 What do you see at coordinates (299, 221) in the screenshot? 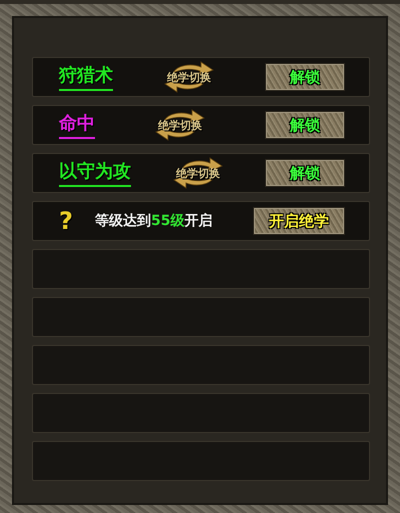
I see `open-skill-button: 开启绝学` at bounding box center [299, 221].